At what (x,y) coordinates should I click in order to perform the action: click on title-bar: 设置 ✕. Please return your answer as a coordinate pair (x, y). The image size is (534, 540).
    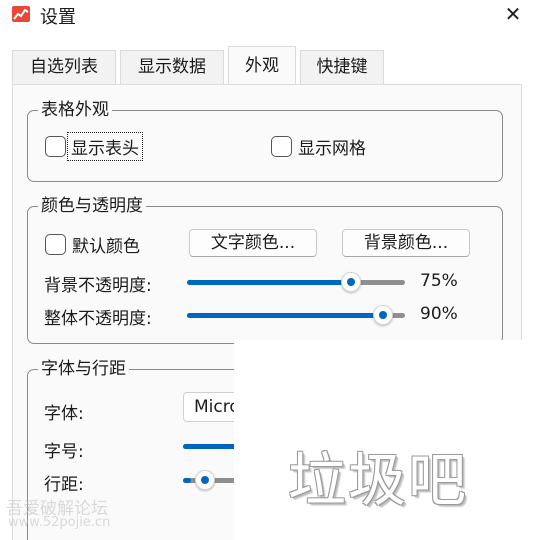
    Looking at the image, I should click on (267, 15).